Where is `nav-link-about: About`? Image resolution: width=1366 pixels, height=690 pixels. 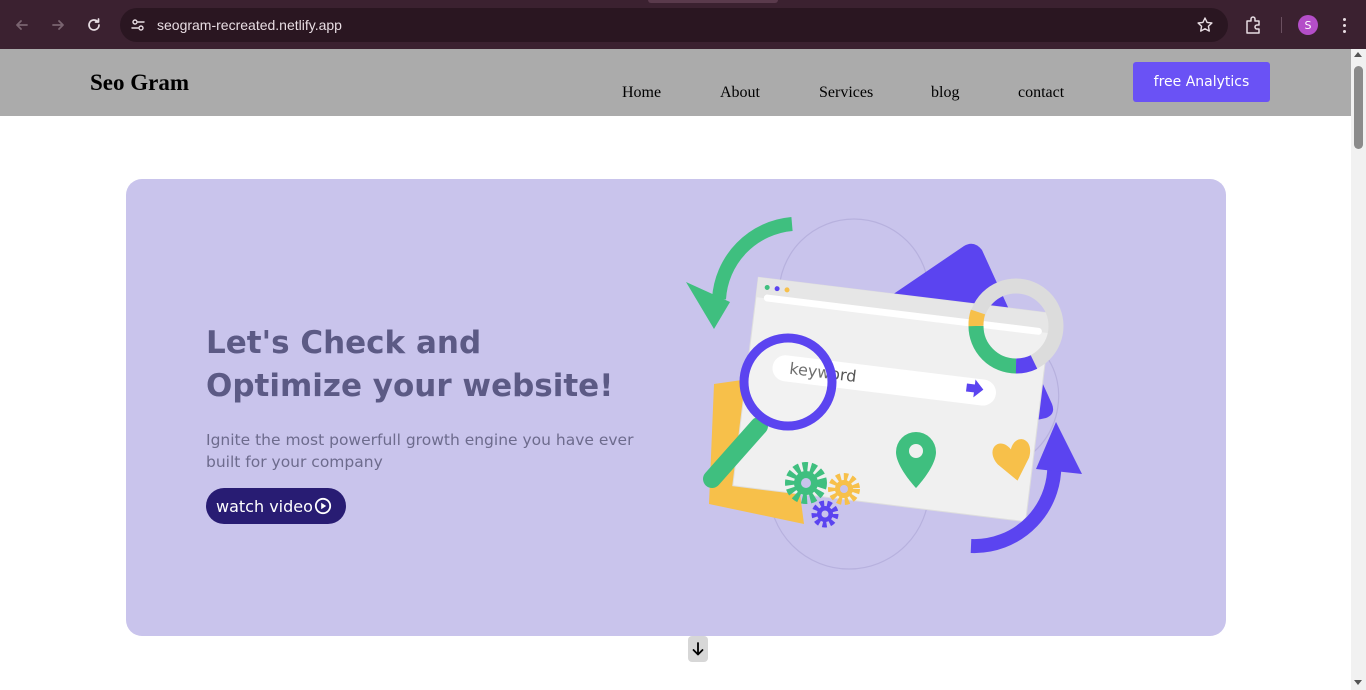 nav-link-about: About is located at coordinates (740, 93).